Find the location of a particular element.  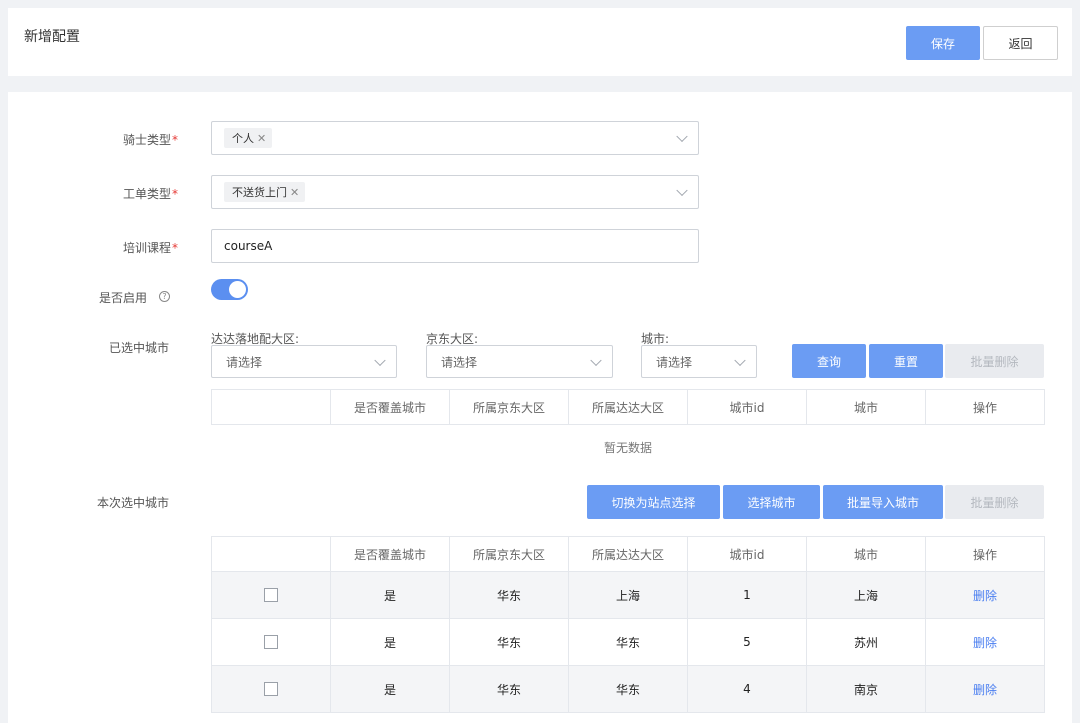

selected-cities-table: 是否覆盖城市 所属京东大区 所属达达大区 城市id 城市 操作 is located at coordinates (628, 407).